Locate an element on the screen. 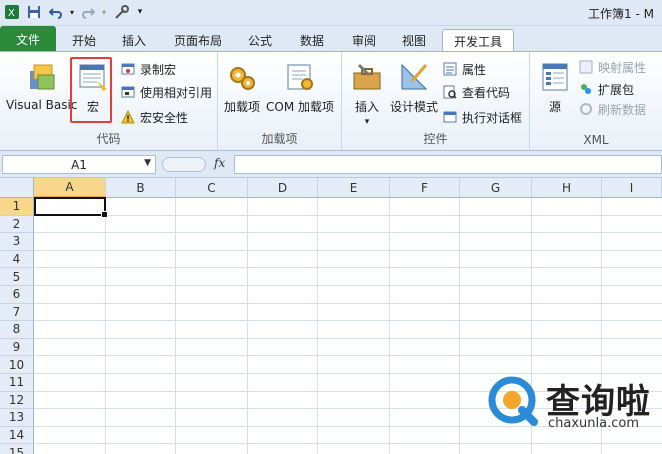  design-mode-icon is located at coordinates (414, 77).